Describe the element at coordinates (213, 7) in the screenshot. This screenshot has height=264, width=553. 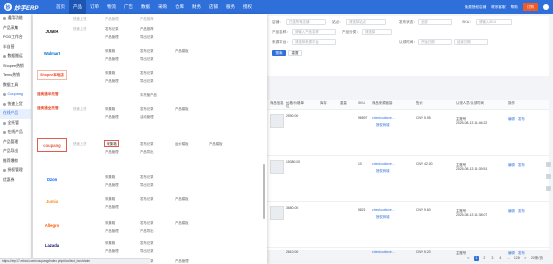
I see `nav-stores: 店铺` at that location.